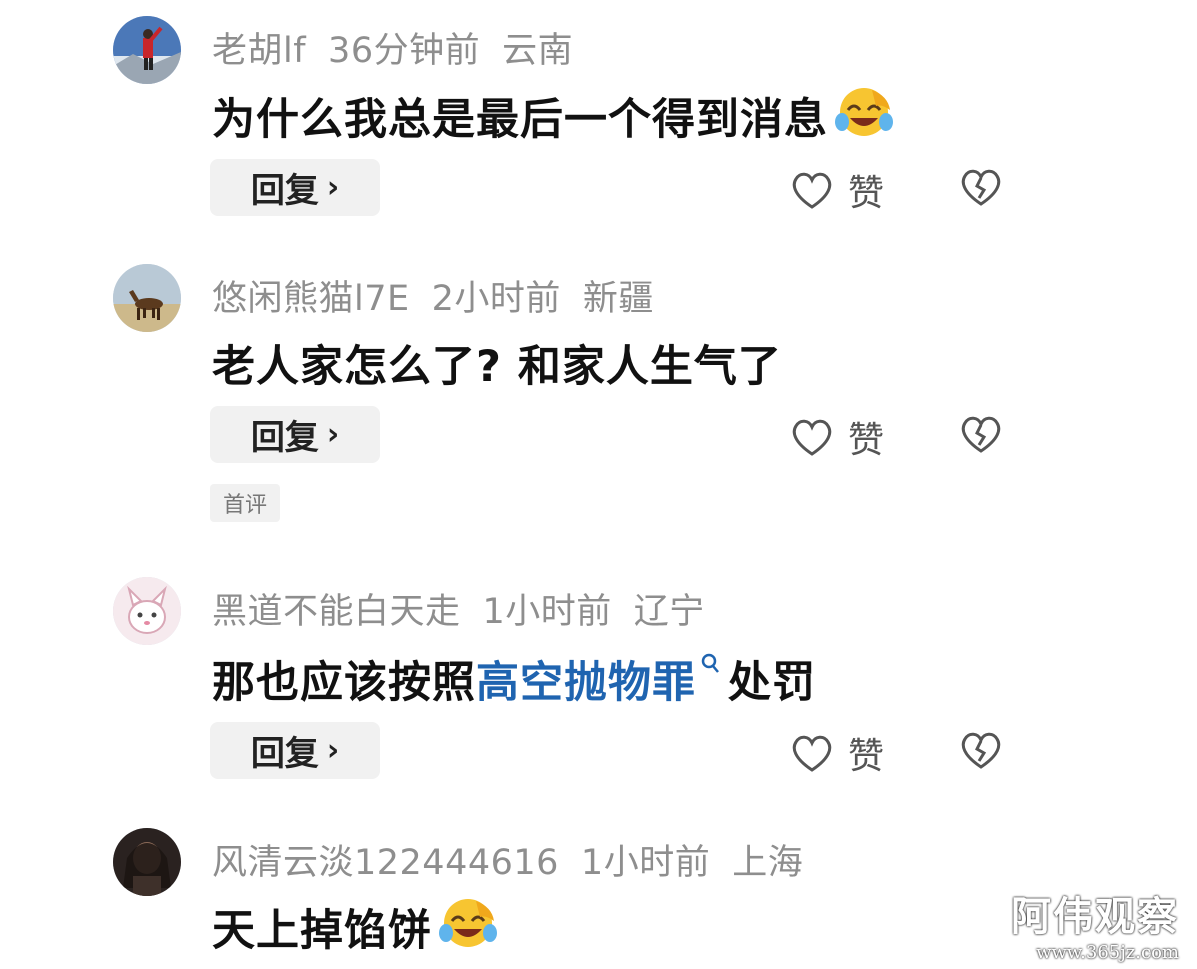  Describe the element at coordinates (404, 51) in the screenshot. I see `timestamp: 36分钟前` at that location.